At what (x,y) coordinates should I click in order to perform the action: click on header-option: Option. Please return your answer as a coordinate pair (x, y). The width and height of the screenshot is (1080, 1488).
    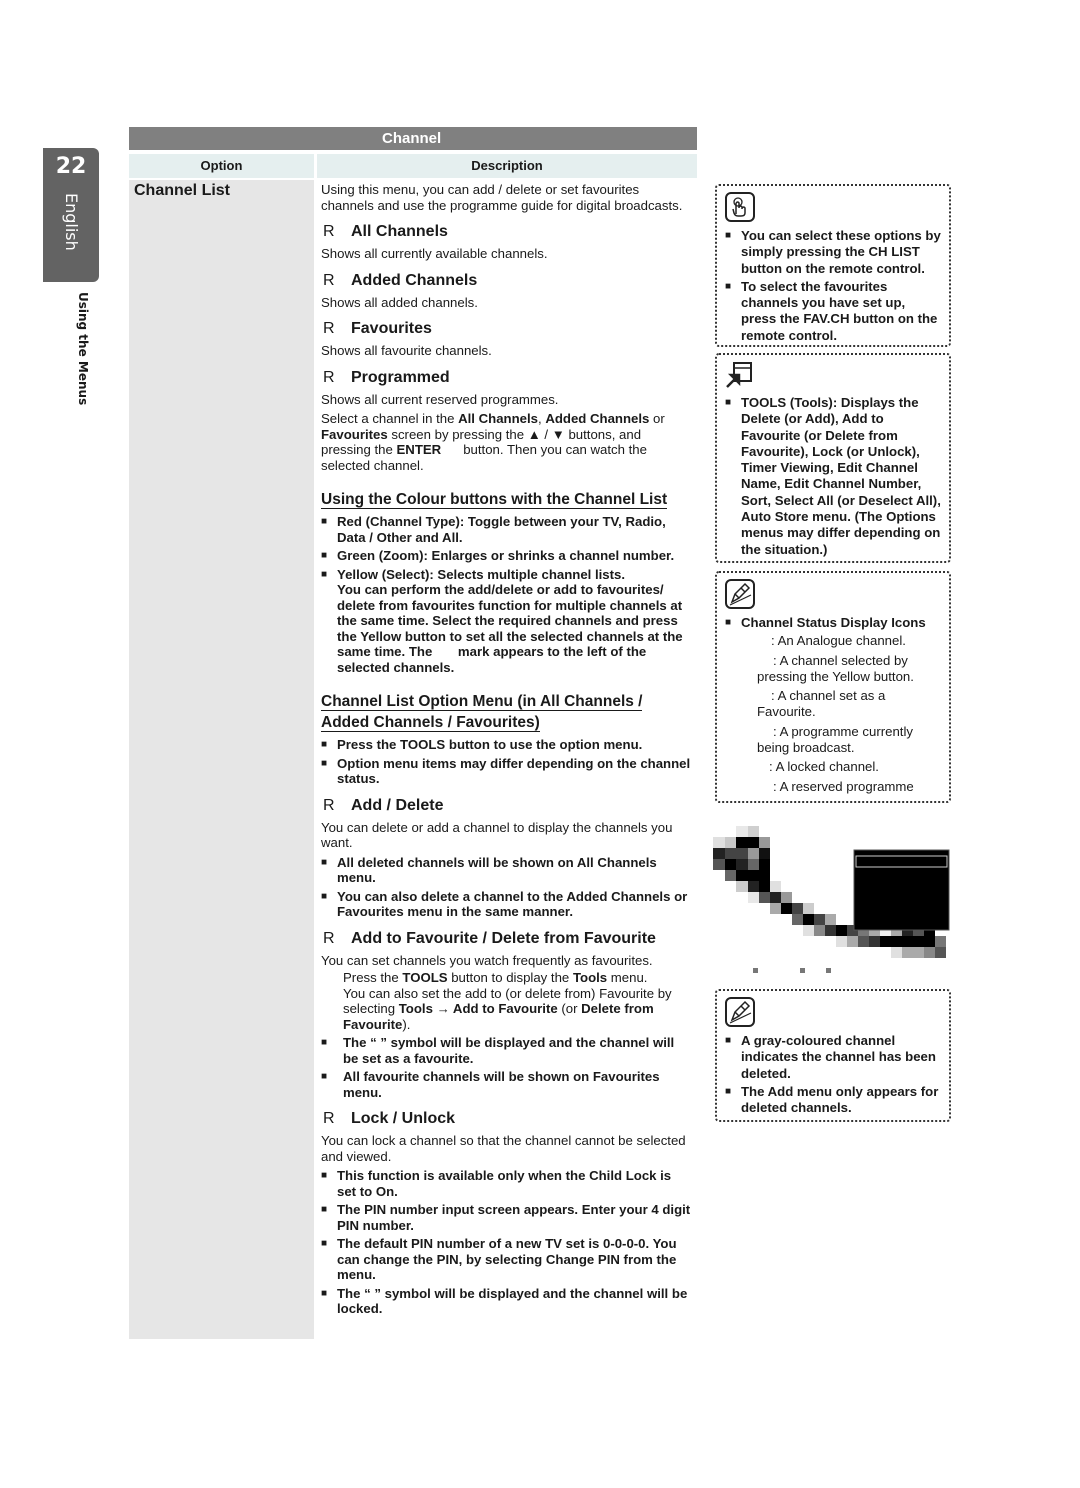
    Looking at the image, I should click on (221, 166).